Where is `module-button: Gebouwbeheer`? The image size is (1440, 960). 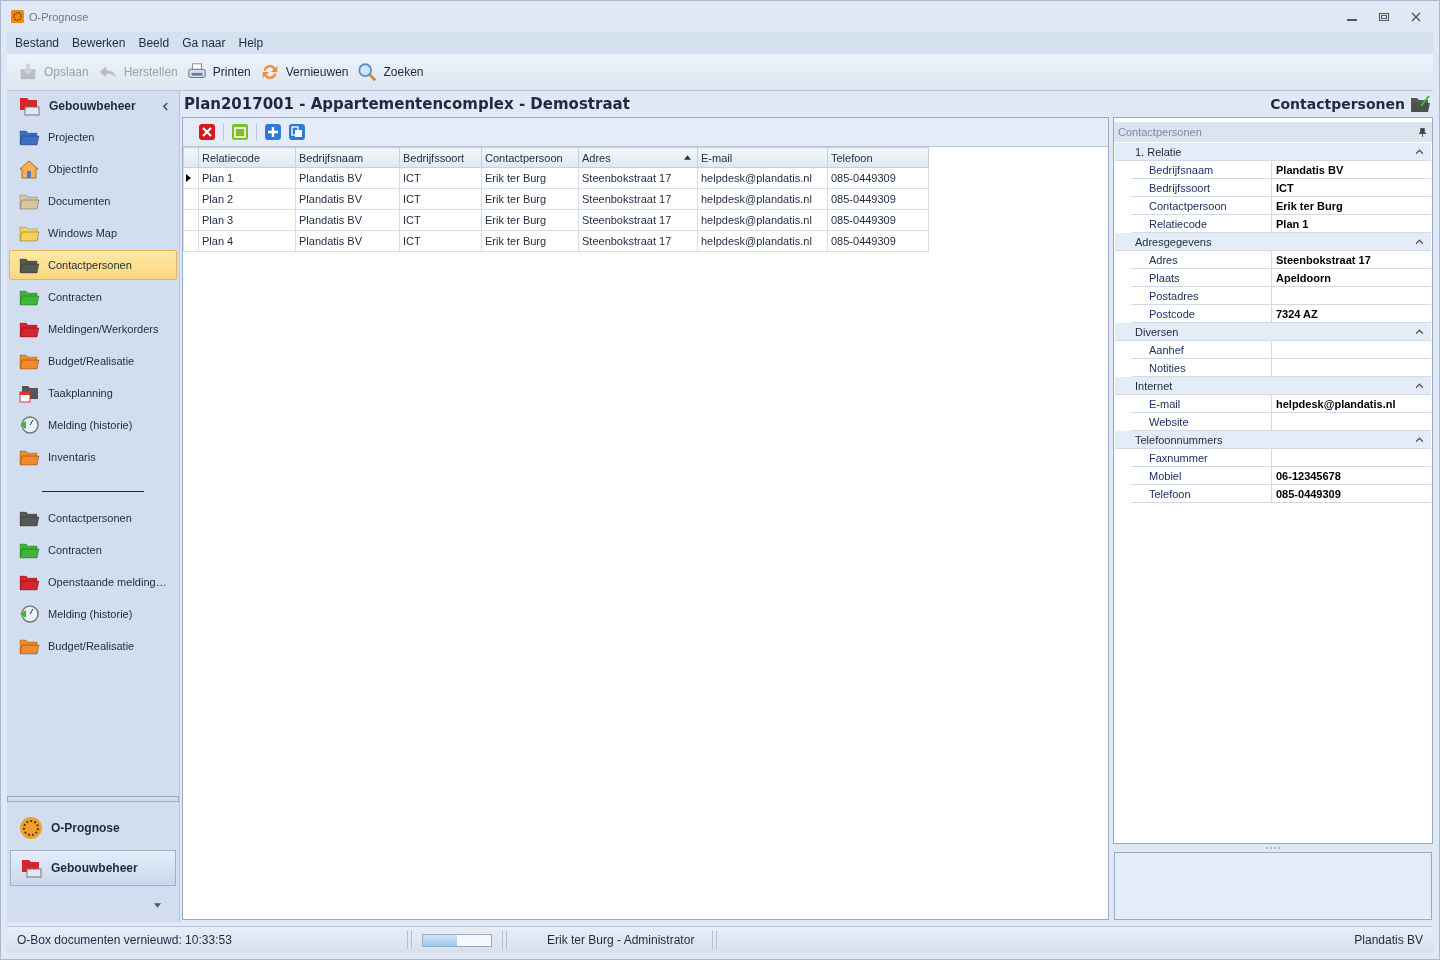 module-button: Gebouwbeheer is located at coordinates (93, 868).